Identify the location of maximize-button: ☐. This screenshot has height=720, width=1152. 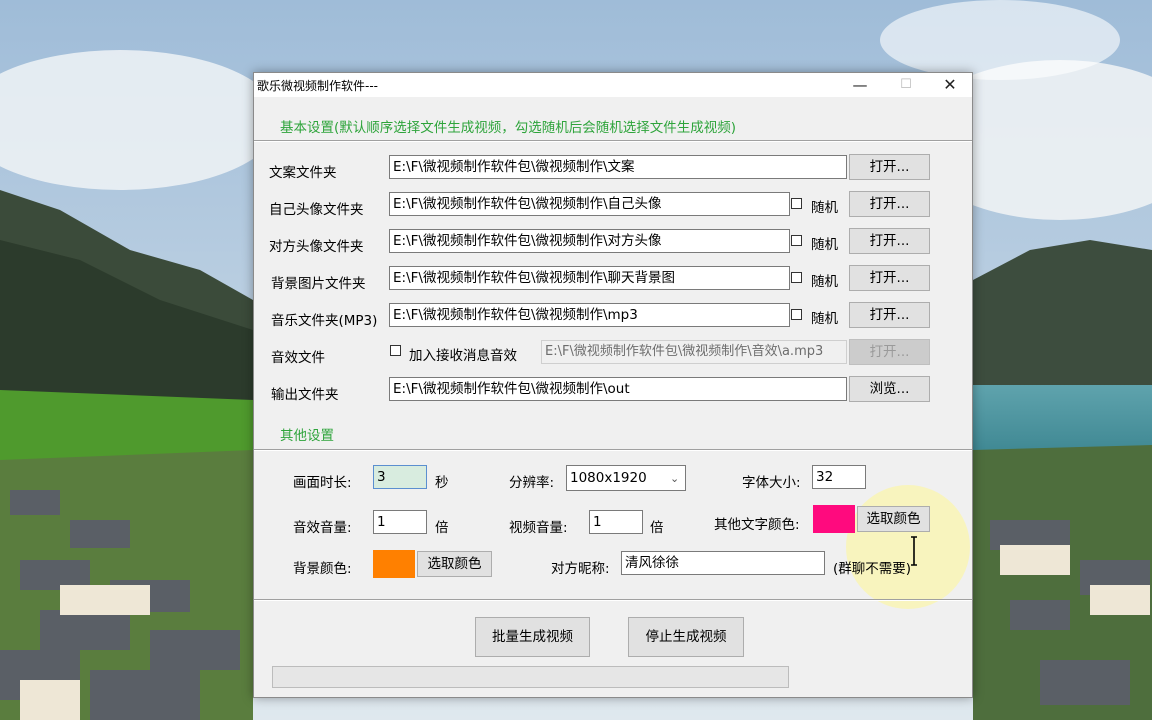
(906, 85).